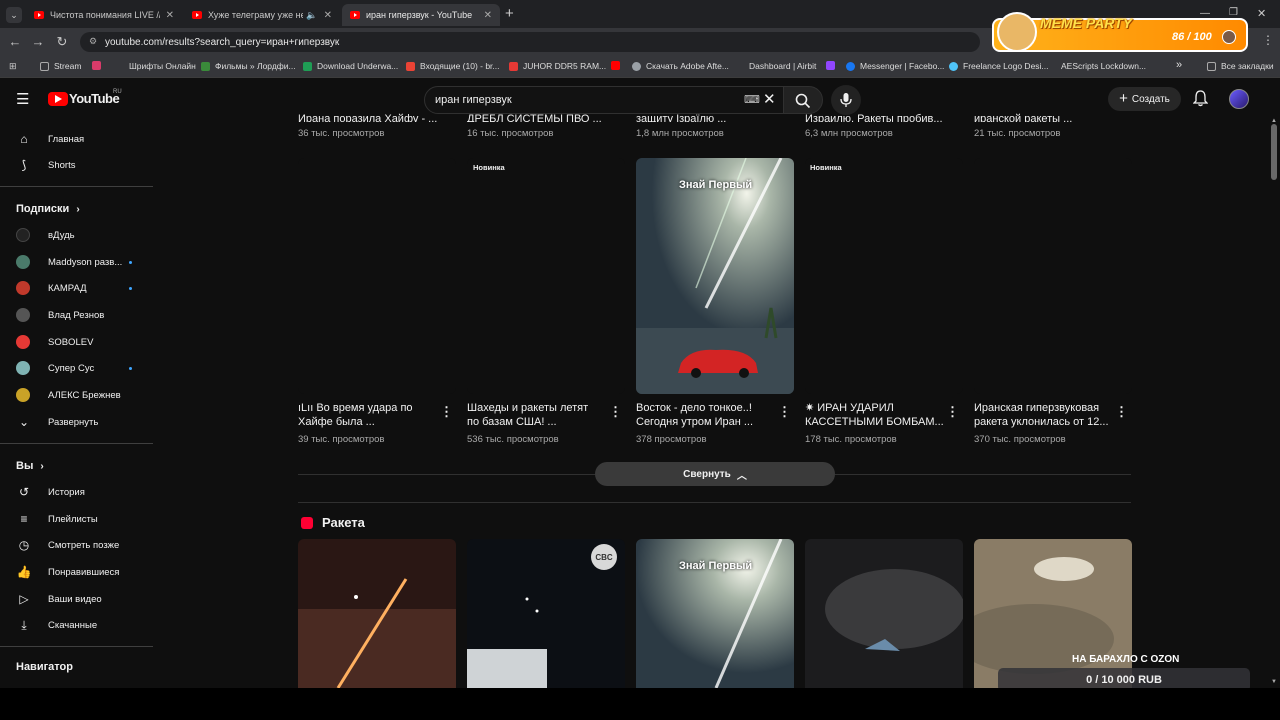 The image size is (1280, 720). What do you see at coordinates (1239, 99) in the screenshot?
I see `account-avatar` at bounding box center [1239, 99].